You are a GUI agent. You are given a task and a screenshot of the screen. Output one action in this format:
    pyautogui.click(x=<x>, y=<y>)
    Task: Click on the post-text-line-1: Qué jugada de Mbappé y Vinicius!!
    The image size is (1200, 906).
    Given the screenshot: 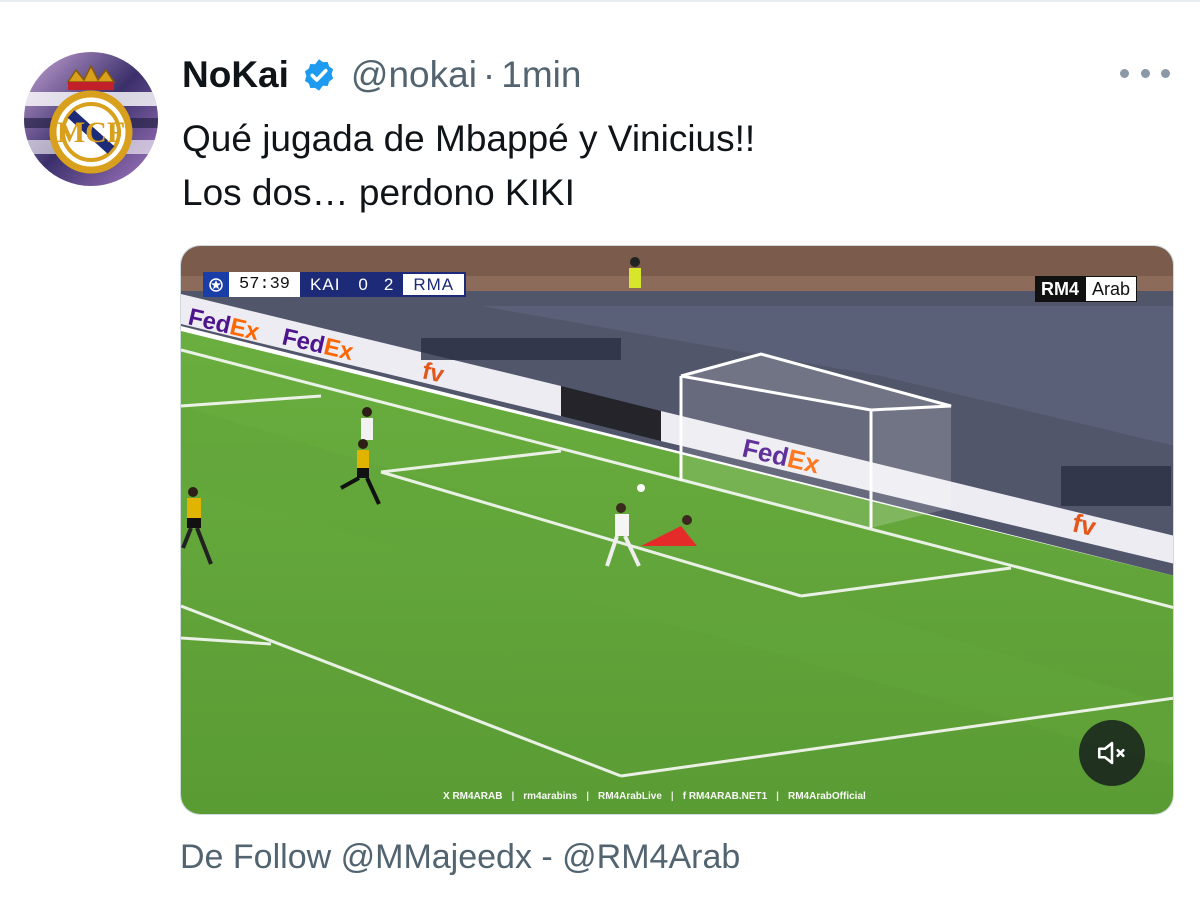 What is the action you would take?
    pyautogui.click(x=469, y=138)
    